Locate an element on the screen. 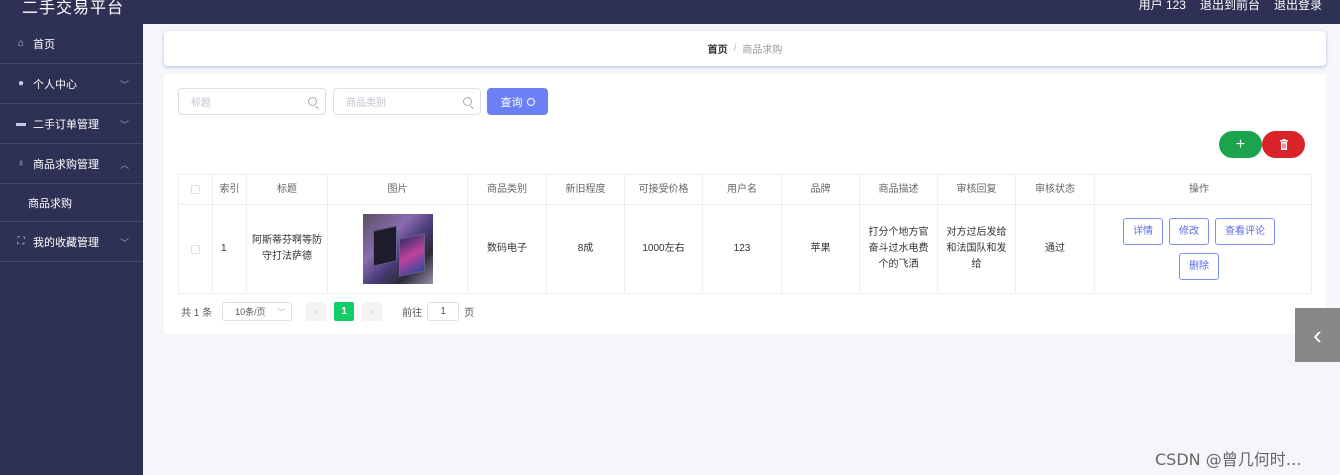 The width and height of the screenshot is (1340, 475). sidebar-item-label: 首页 is located at coordinates (44, 44).